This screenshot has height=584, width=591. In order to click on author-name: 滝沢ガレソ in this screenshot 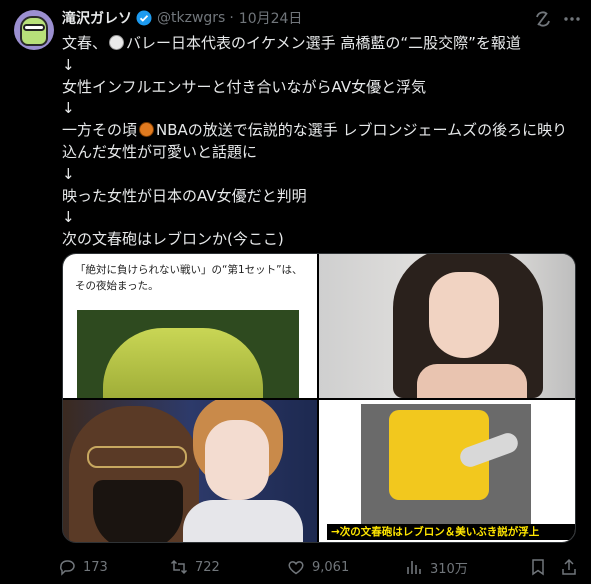, I will do `click(97, 18)`.